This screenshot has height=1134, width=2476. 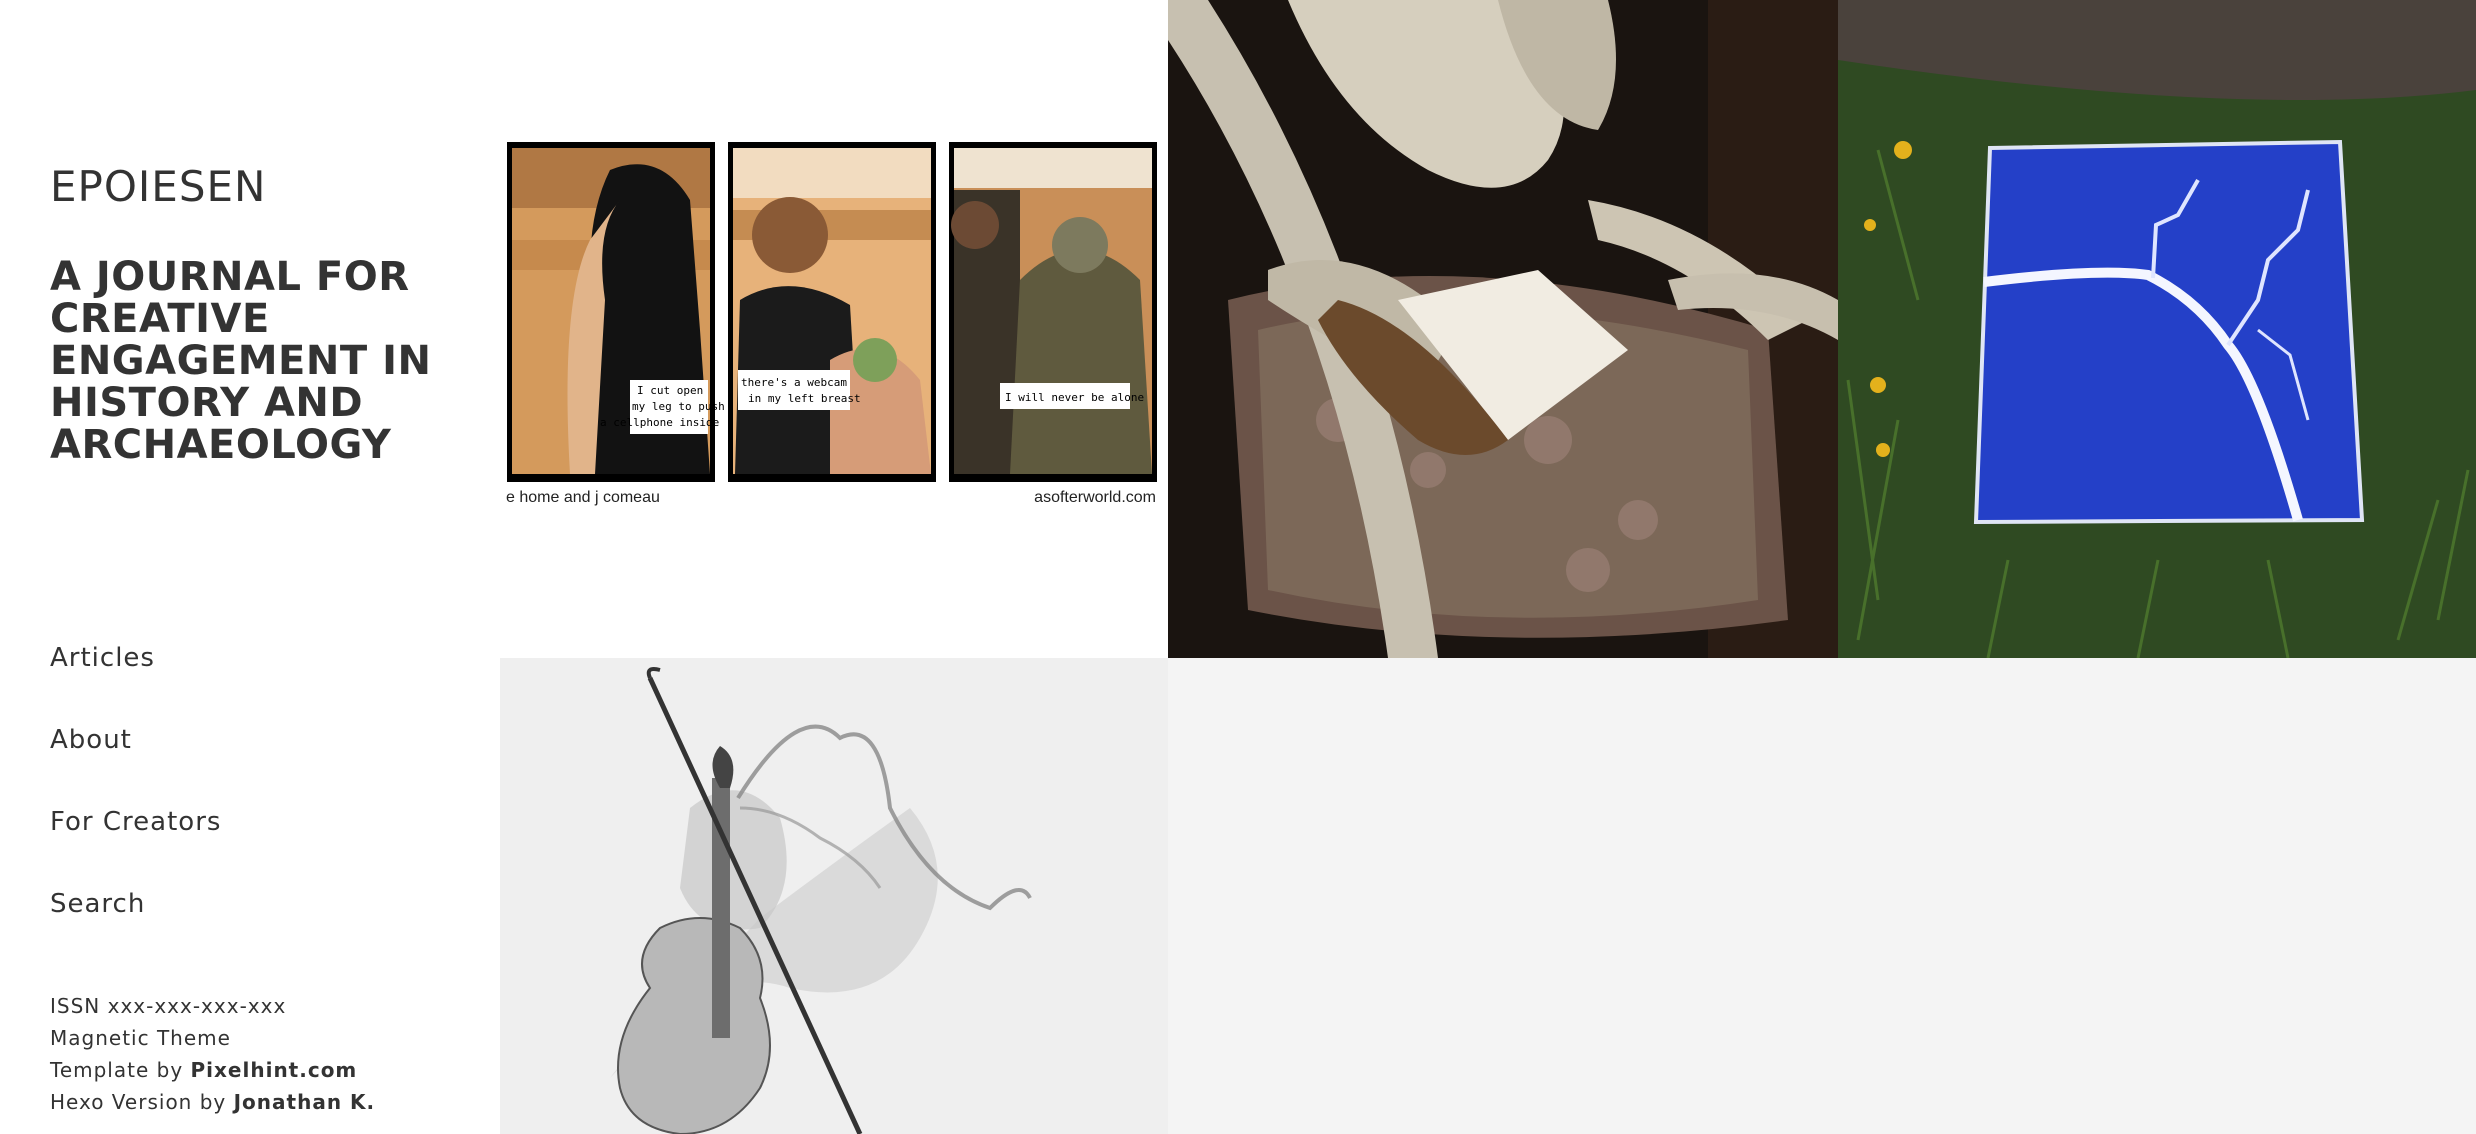 I want to click on blue-canvas-image, so click(x=2157, y=329).